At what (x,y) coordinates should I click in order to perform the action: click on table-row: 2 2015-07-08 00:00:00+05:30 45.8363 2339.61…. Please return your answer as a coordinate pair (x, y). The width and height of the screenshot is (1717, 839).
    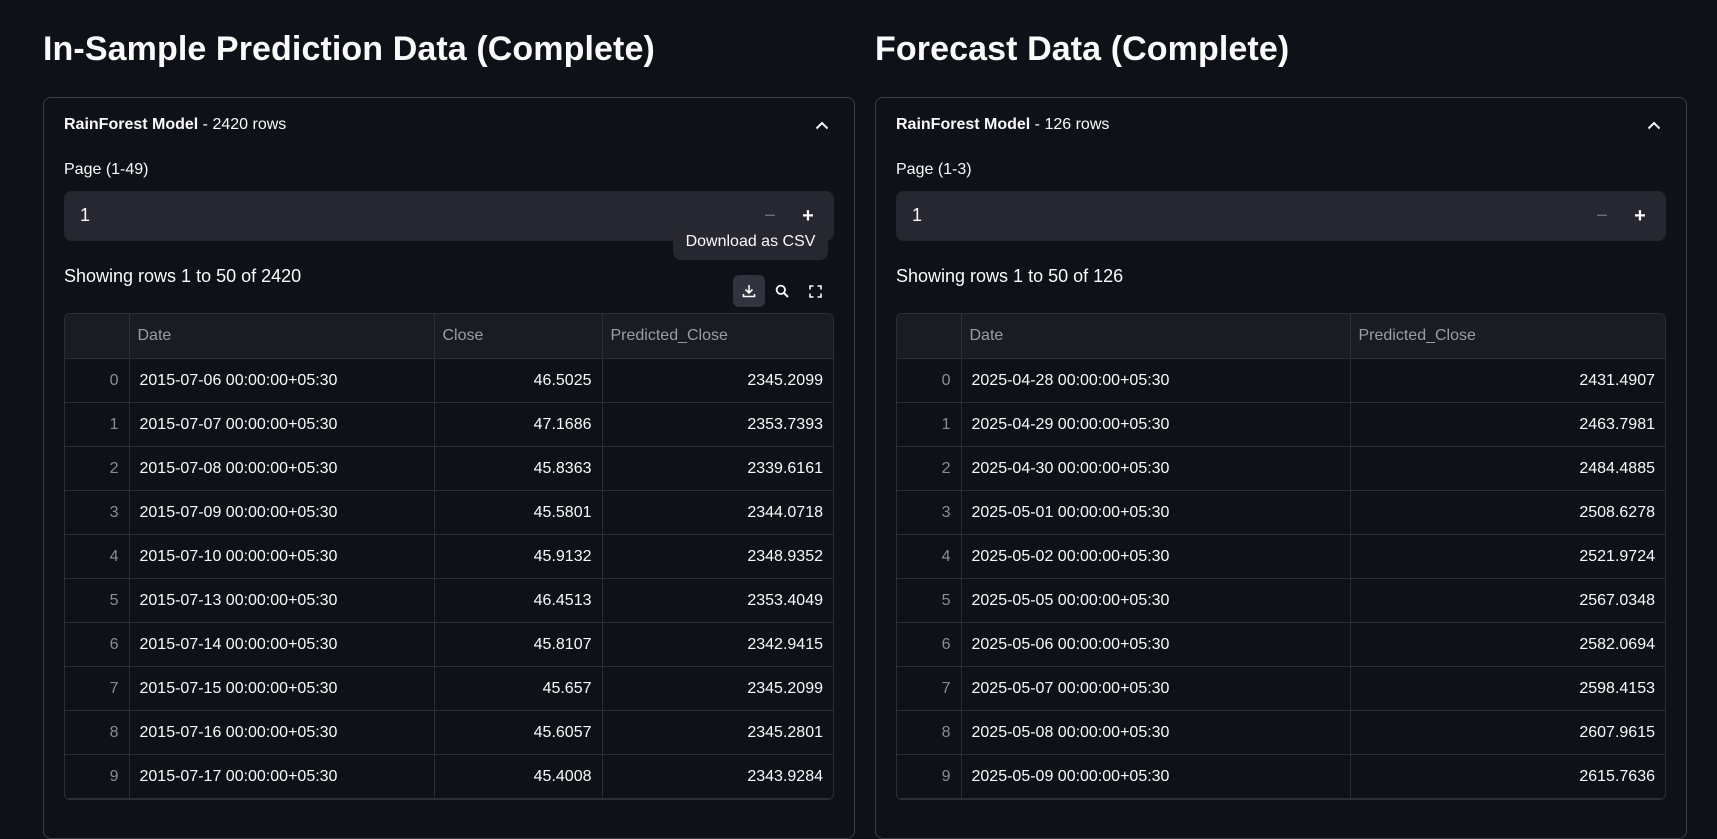
    Looking at the image, I should click on (449, 468).